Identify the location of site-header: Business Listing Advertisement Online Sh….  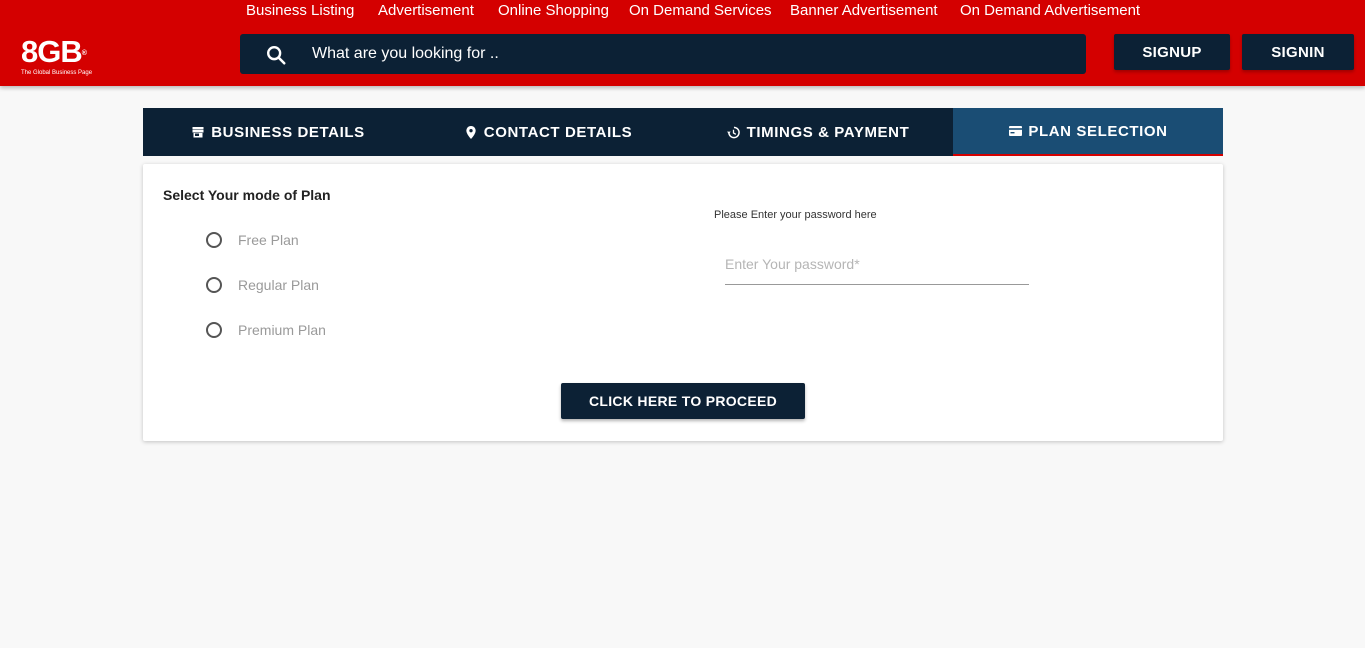
(682, 43).